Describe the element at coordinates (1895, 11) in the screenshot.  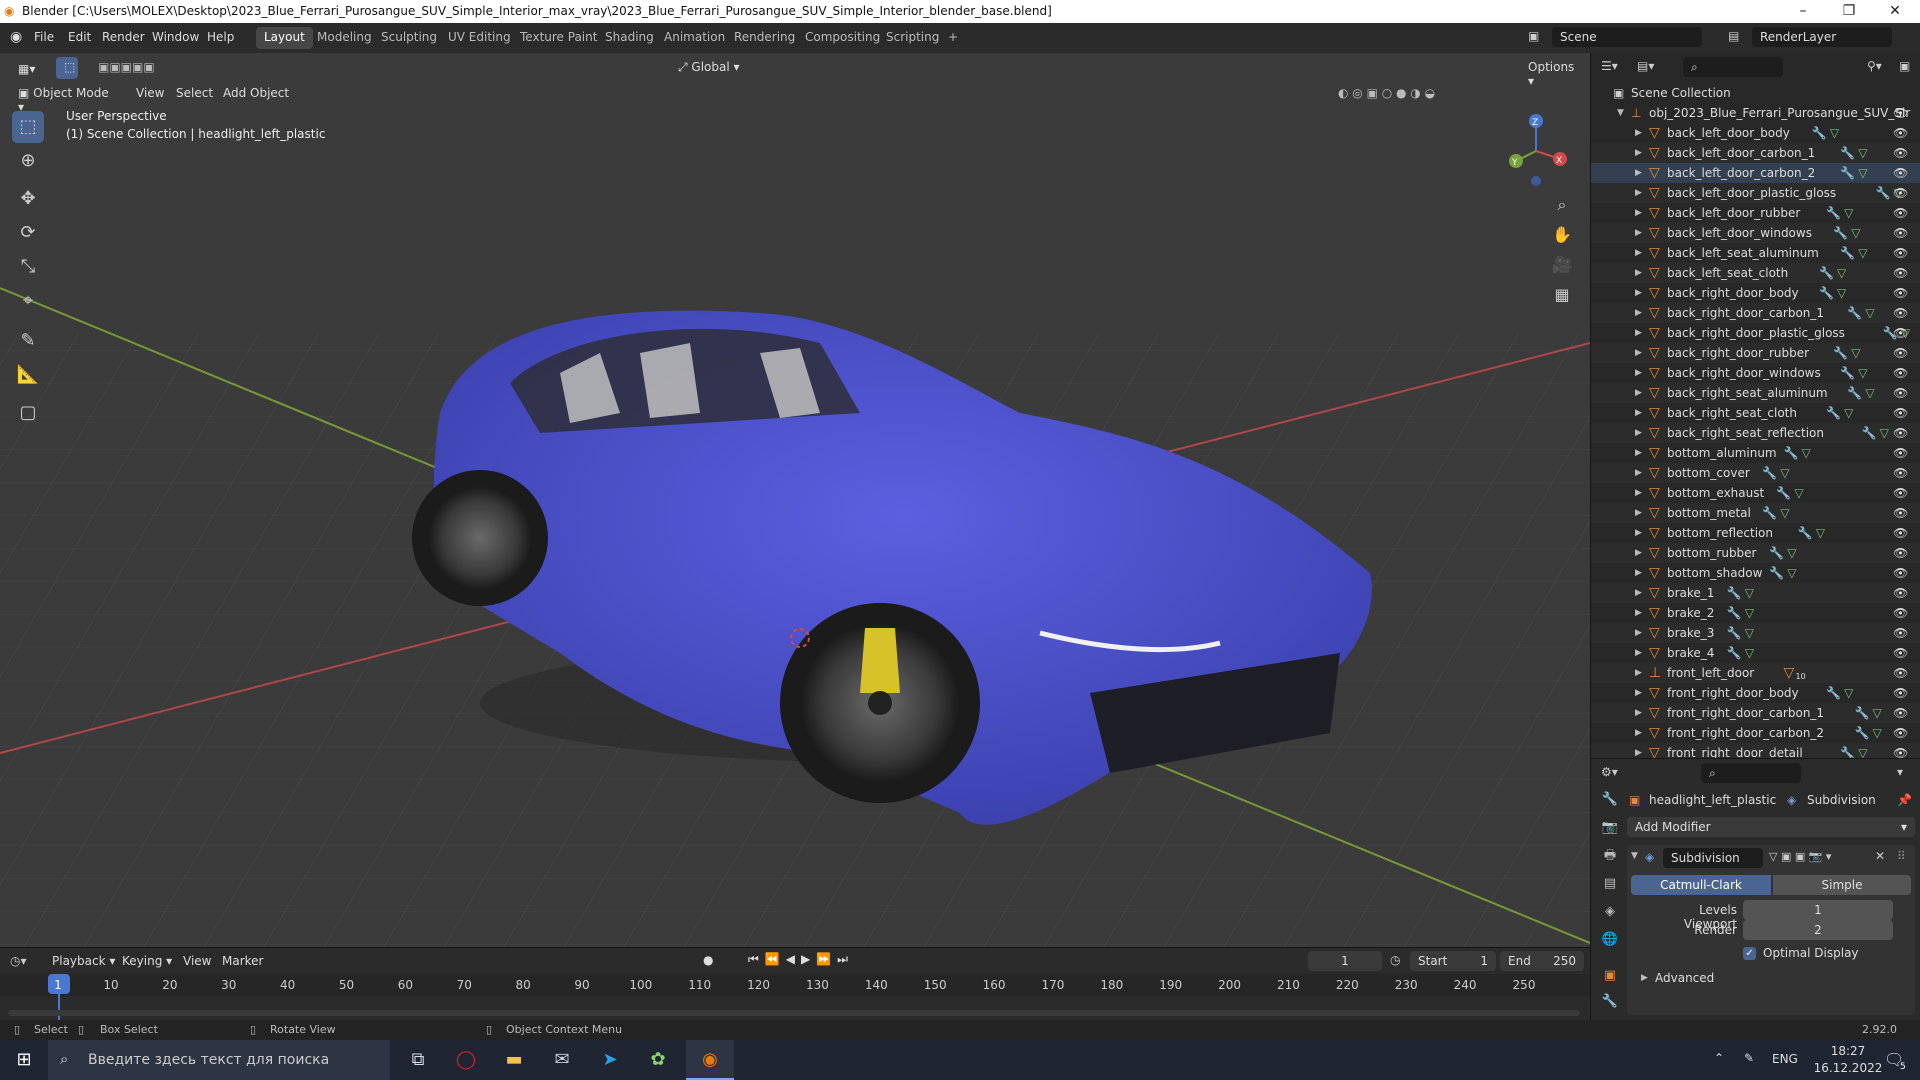
I see `close-button: ✕` at that location.